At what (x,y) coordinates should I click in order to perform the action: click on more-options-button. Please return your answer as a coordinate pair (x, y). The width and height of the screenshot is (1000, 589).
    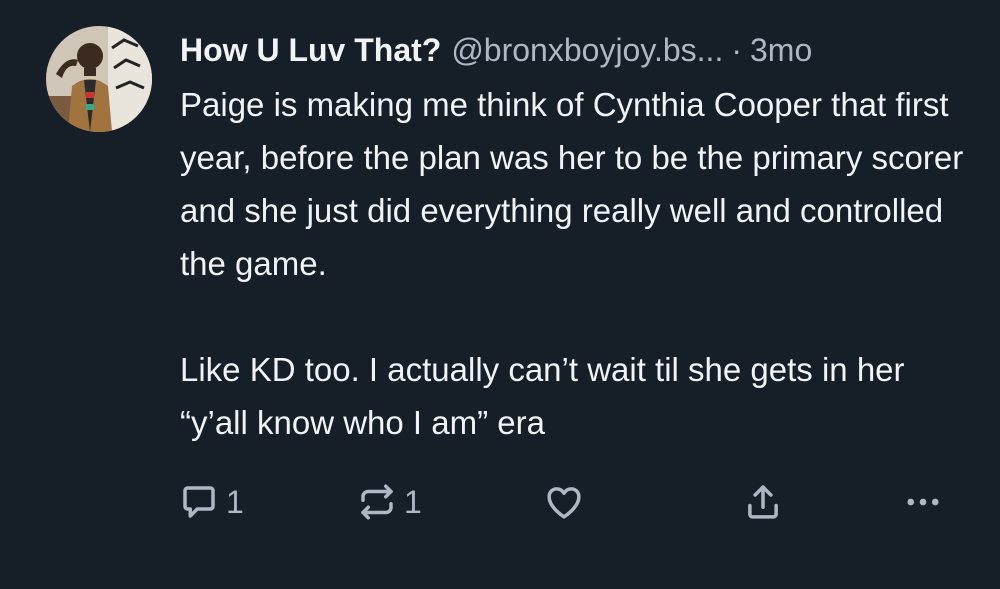
    Looking at the image, I should click on (923, 502).